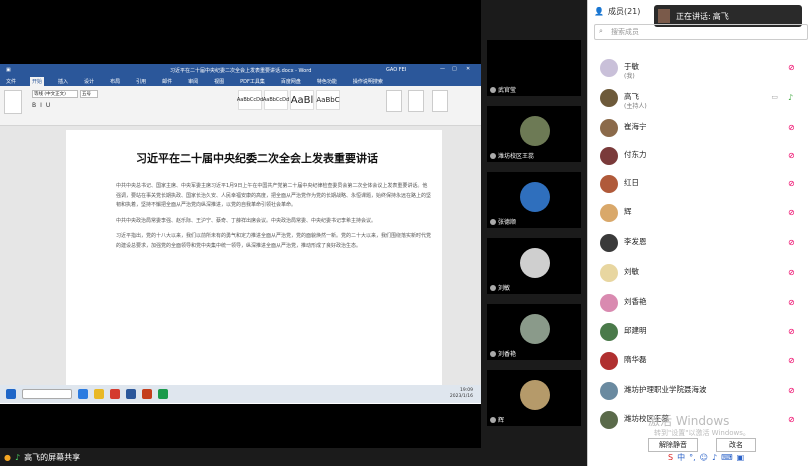 The width and height of the screenshot is (809, 466). I want to click on member-row: 红日 ⊘, so click(698, 184).